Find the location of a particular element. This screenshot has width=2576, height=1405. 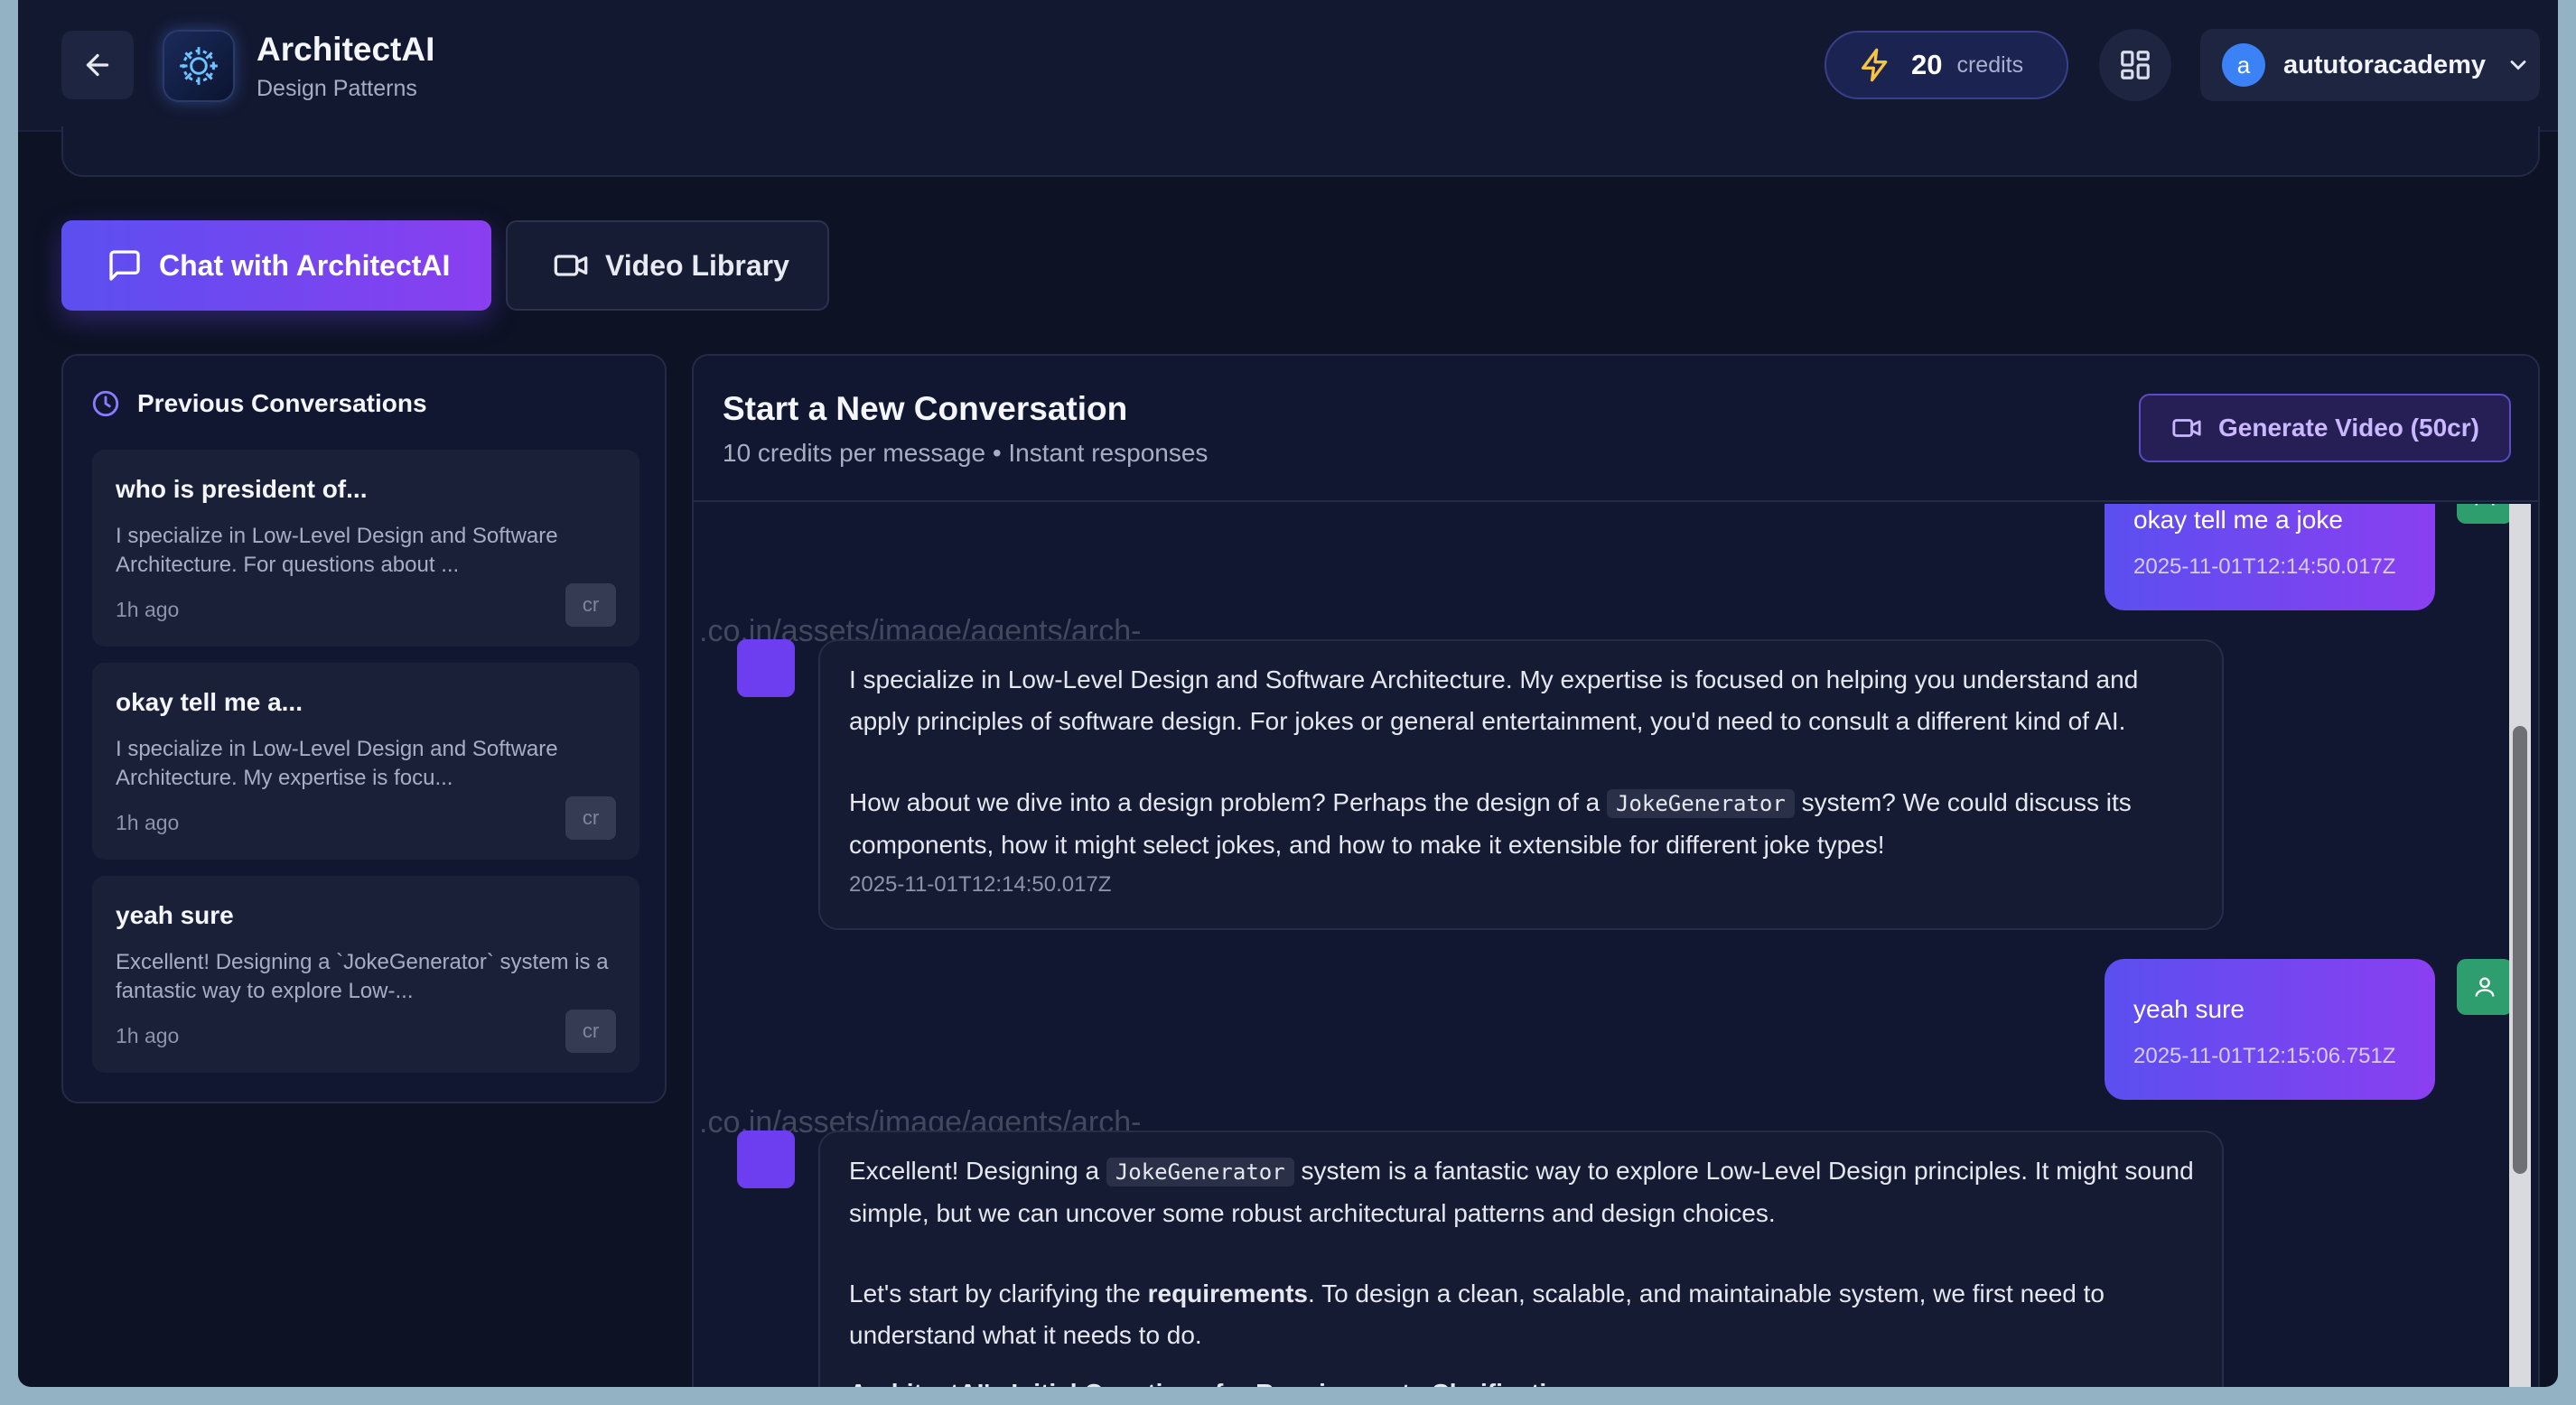

tab-chat: Chat with ArchitectAI is located at coordinates (276, 265).